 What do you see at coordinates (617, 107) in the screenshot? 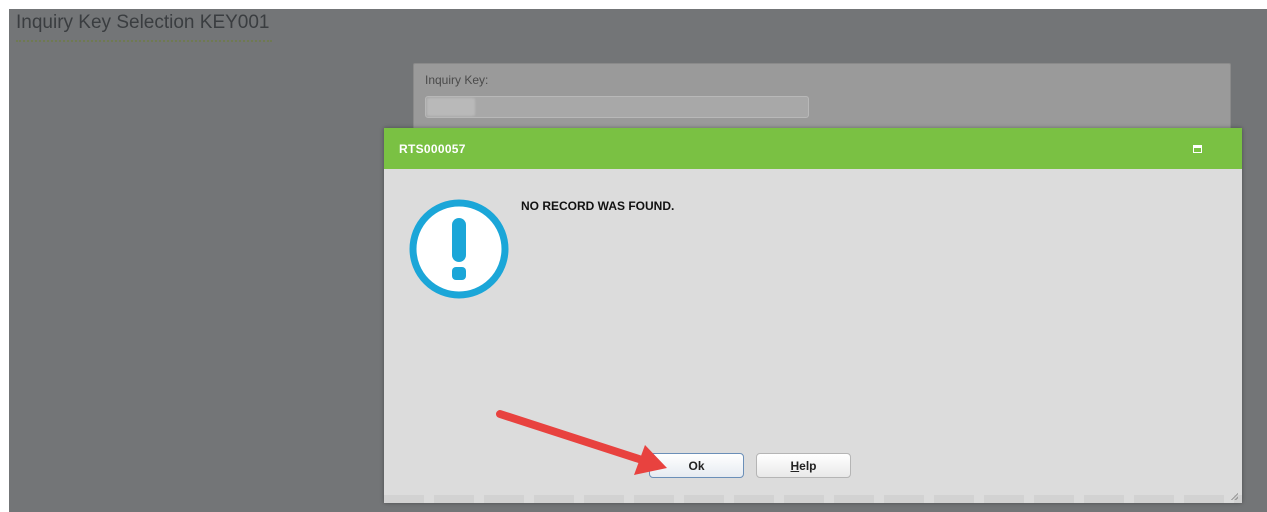
I see `inquiry-key-input` at bounding box center [617, 107].